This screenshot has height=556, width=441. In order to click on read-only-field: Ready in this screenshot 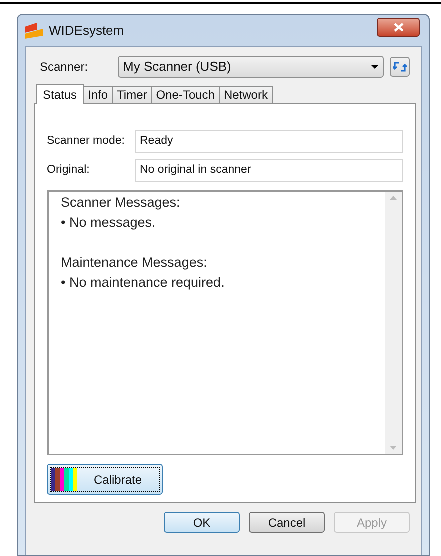, I will do `click(269, 141)`.